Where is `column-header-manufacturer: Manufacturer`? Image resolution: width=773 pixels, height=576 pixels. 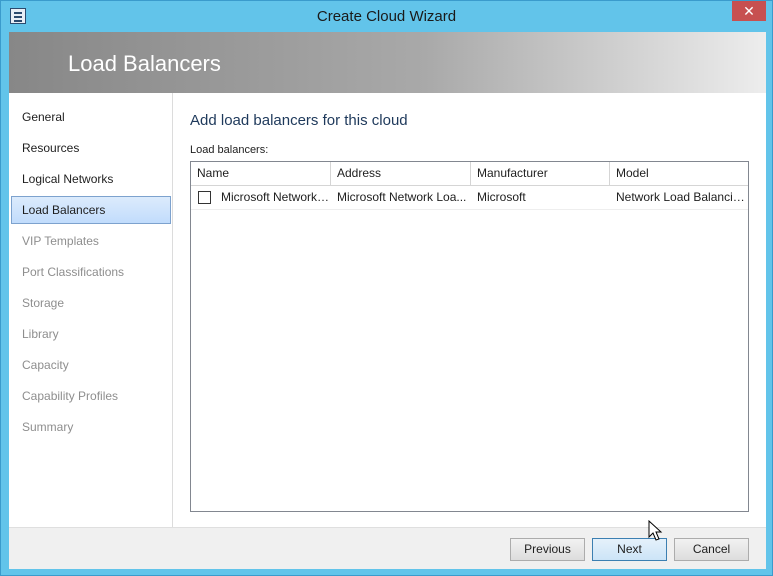
column-header-manufacturer: Manufacturer is located at coordinates (540, 173).